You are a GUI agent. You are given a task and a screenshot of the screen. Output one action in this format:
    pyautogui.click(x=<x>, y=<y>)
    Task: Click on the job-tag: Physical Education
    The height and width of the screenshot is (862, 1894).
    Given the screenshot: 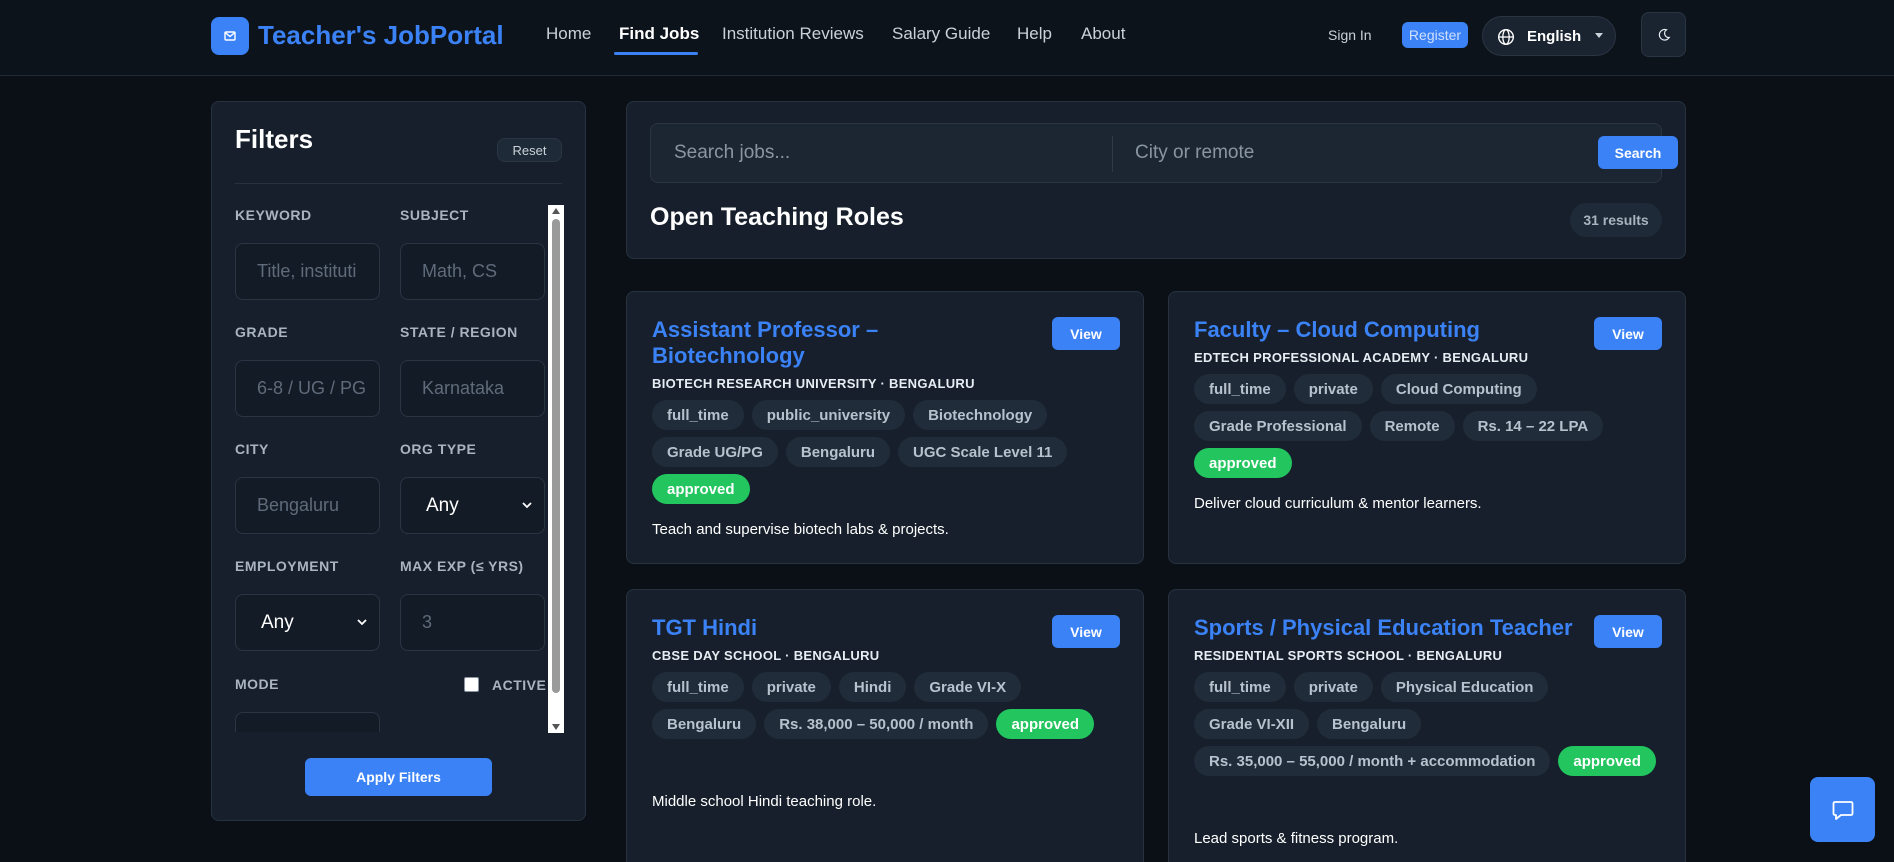 What is the action you would take?
    pyautogui.click(x=1464, y=687)
    